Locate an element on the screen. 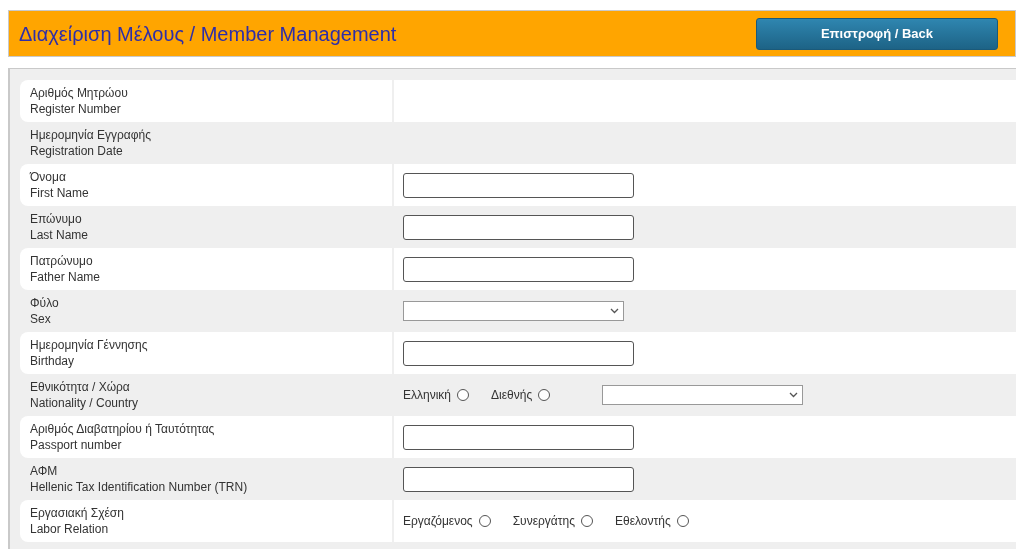  field-label: Πατρώνυμο is located at coordinates (62, 261).